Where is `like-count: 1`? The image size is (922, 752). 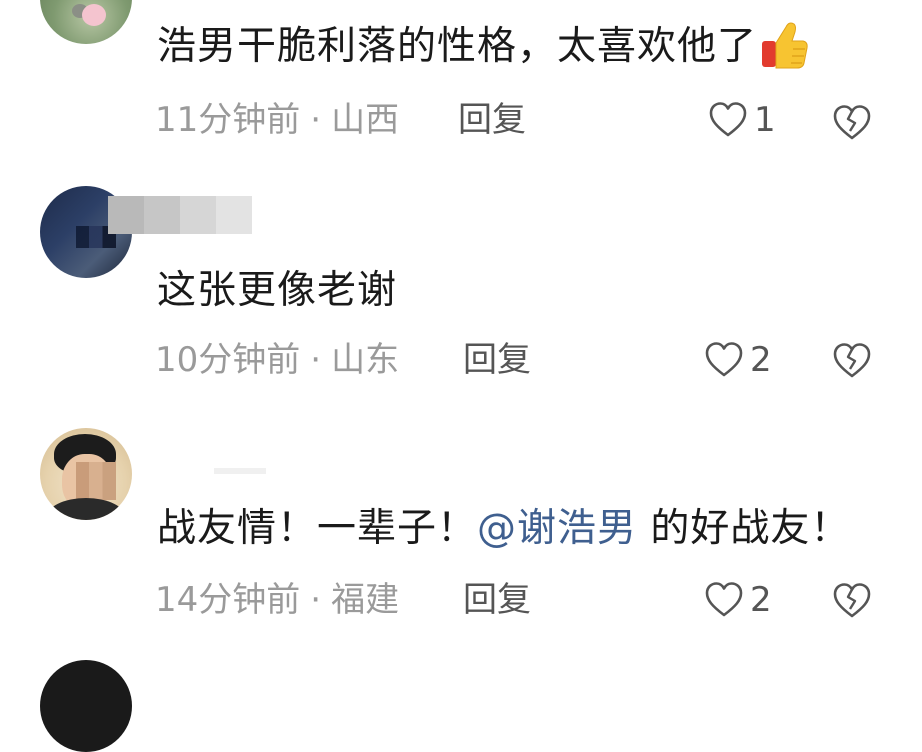
like-count: 1 is located at coordinates (765, 120).